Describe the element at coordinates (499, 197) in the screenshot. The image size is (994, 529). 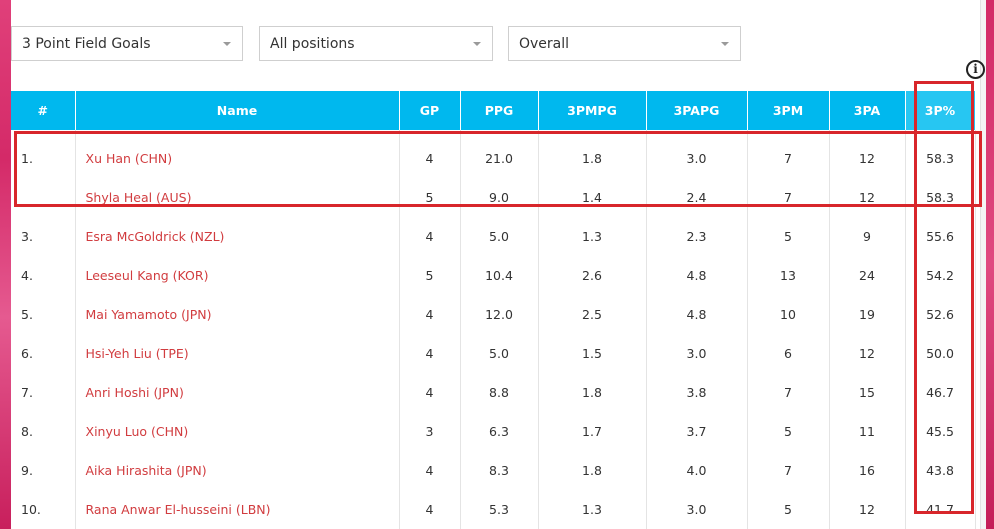
I see `ppg-cell: 9.0` at that location.